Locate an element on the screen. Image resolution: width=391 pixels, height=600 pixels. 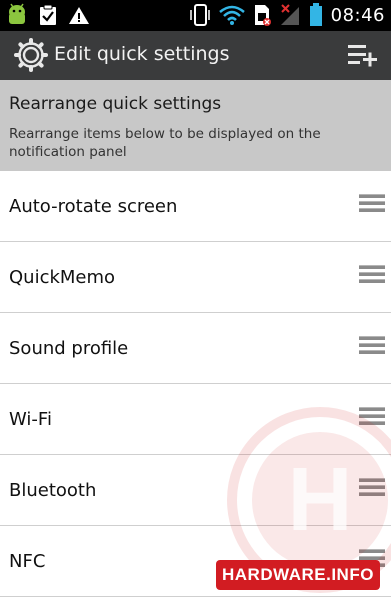
signal-icon is located at coordinates (289, 14).